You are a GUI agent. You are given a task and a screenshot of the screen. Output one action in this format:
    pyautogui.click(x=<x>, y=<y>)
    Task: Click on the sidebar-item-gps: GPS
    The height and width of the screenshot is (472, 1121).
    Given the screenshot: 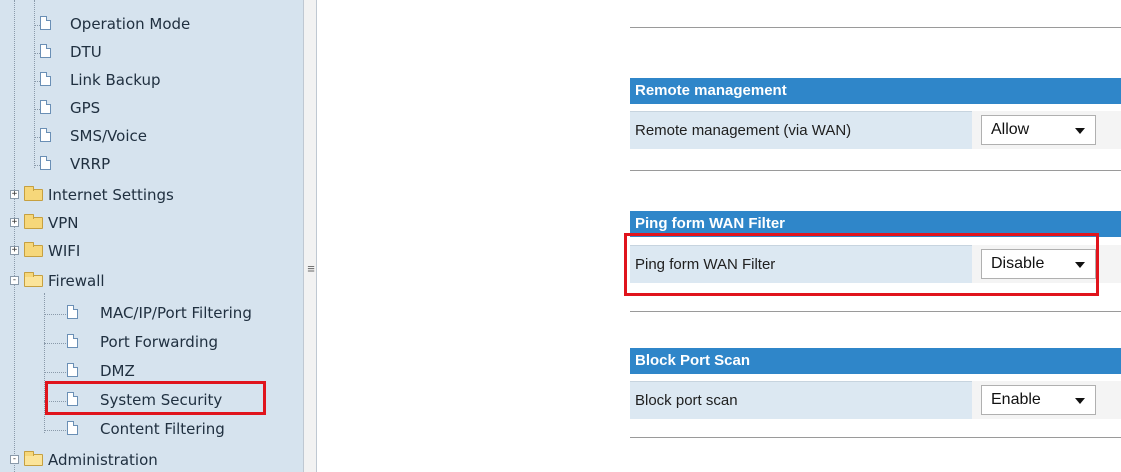 What is the action you would take?
    pyautogui.click(x=151, y=109)
    